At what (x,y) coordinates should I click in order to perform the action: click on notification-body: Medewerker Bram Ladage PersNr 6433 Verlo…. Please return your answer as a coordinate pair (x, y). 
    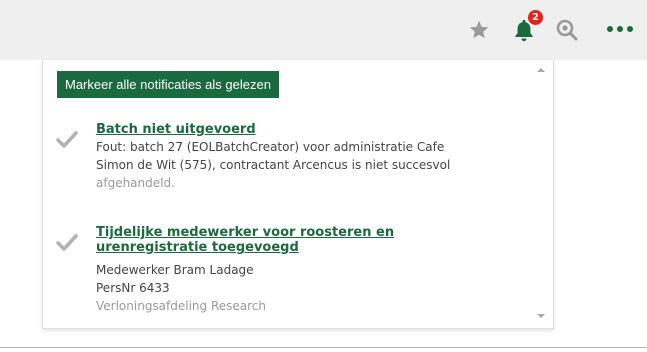
    Looking at the image, I should click on (311, 288).